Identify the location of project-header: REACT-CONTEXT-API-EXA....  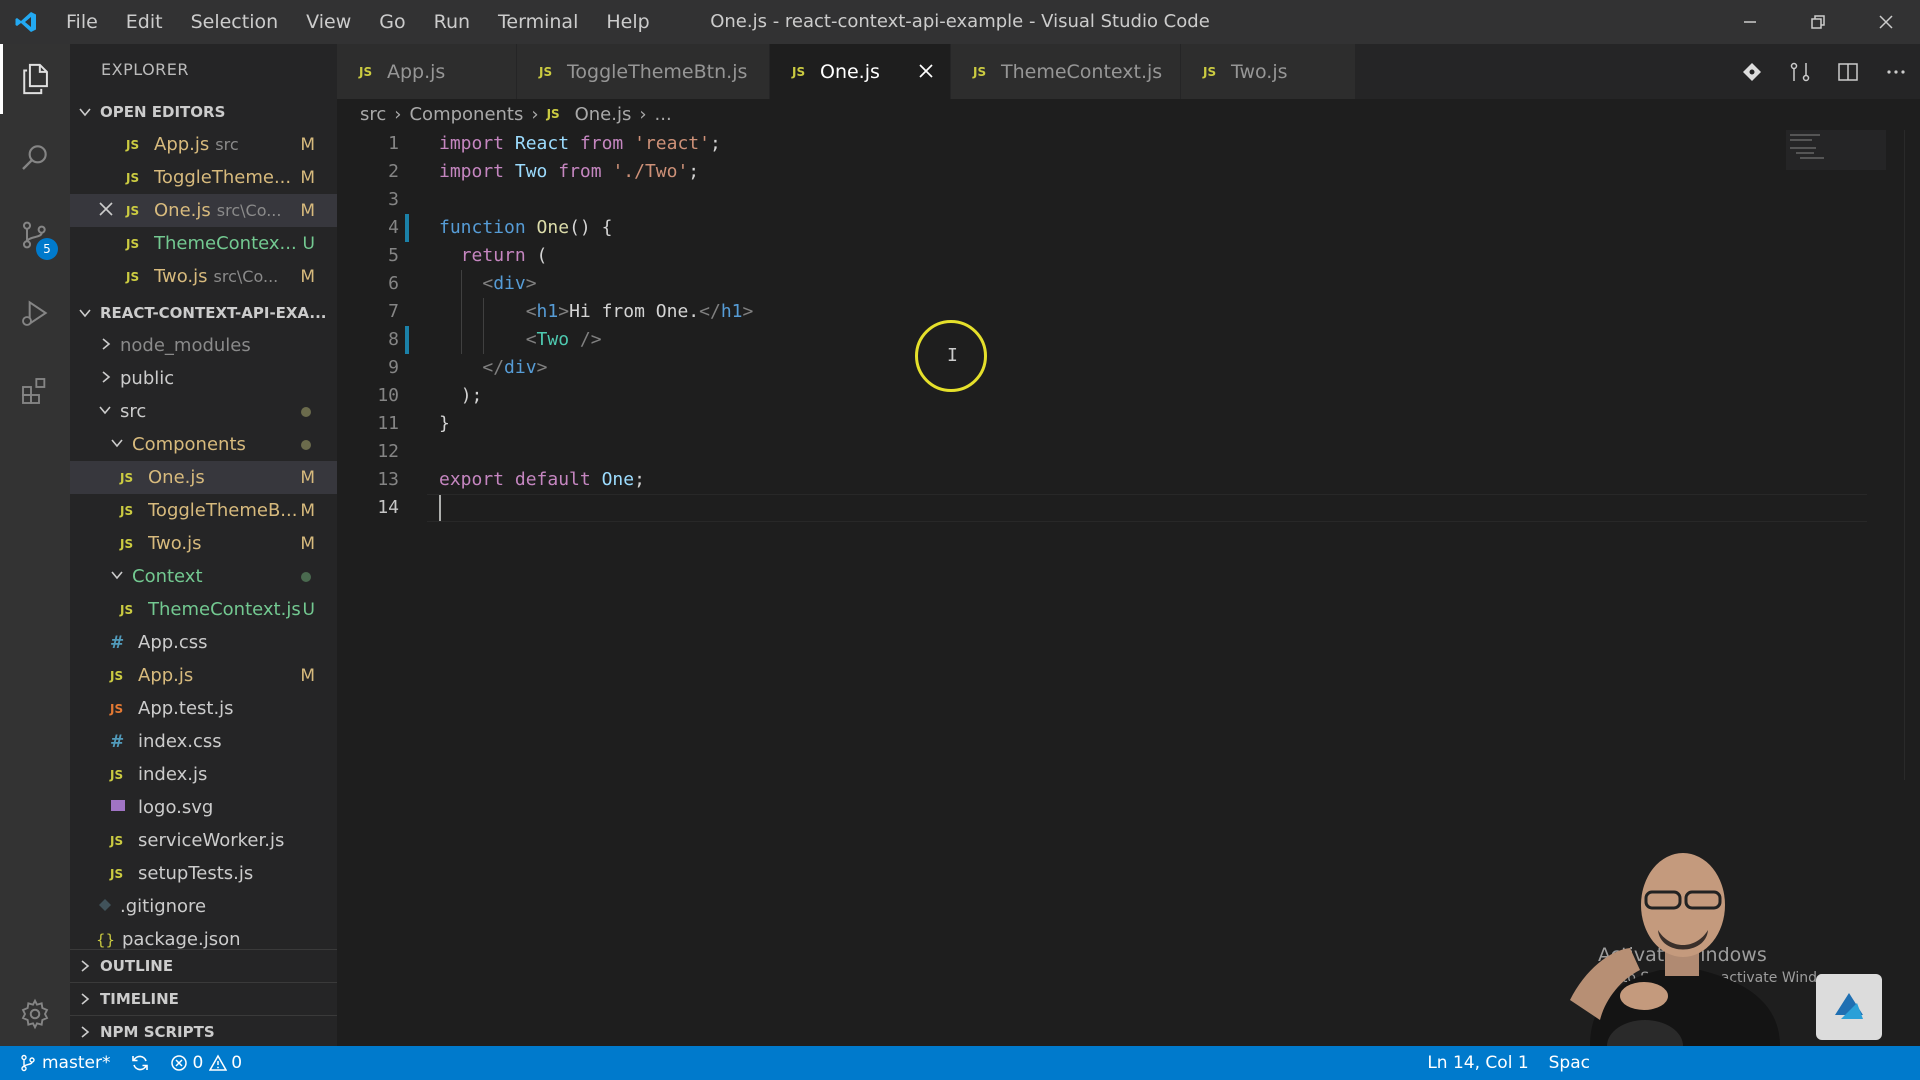
(203, 313).